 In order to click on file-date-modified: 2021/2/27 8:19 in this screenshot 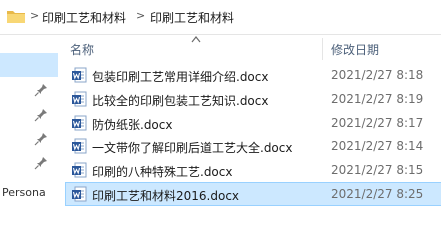, I will do `click(377, 98)`.